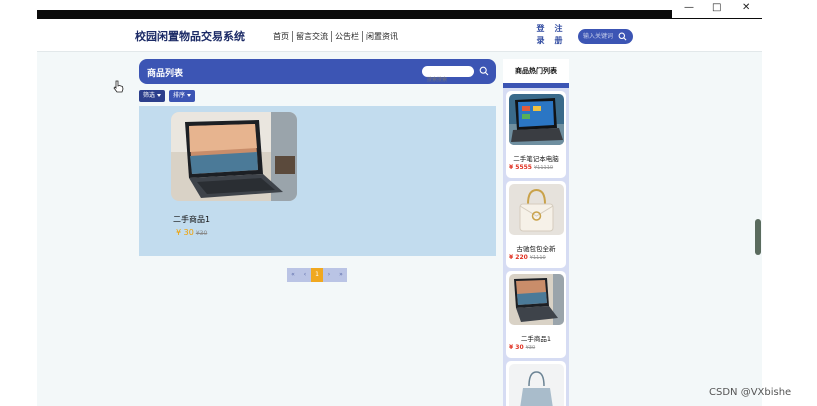  I want to click on header-search, so click(605, 36).